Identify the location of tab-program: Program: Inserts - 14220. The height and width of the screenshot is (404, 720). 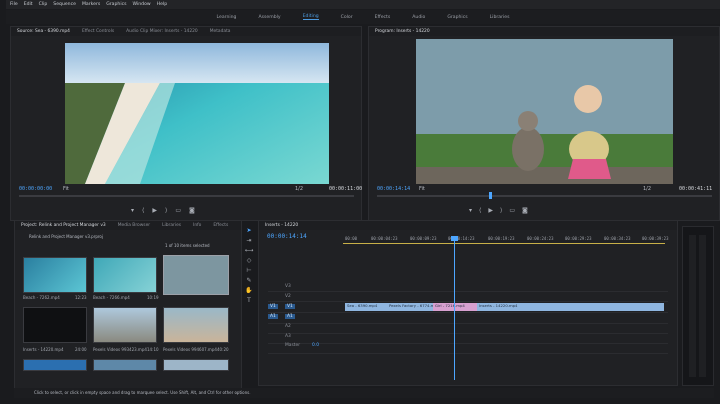
(402, 31).